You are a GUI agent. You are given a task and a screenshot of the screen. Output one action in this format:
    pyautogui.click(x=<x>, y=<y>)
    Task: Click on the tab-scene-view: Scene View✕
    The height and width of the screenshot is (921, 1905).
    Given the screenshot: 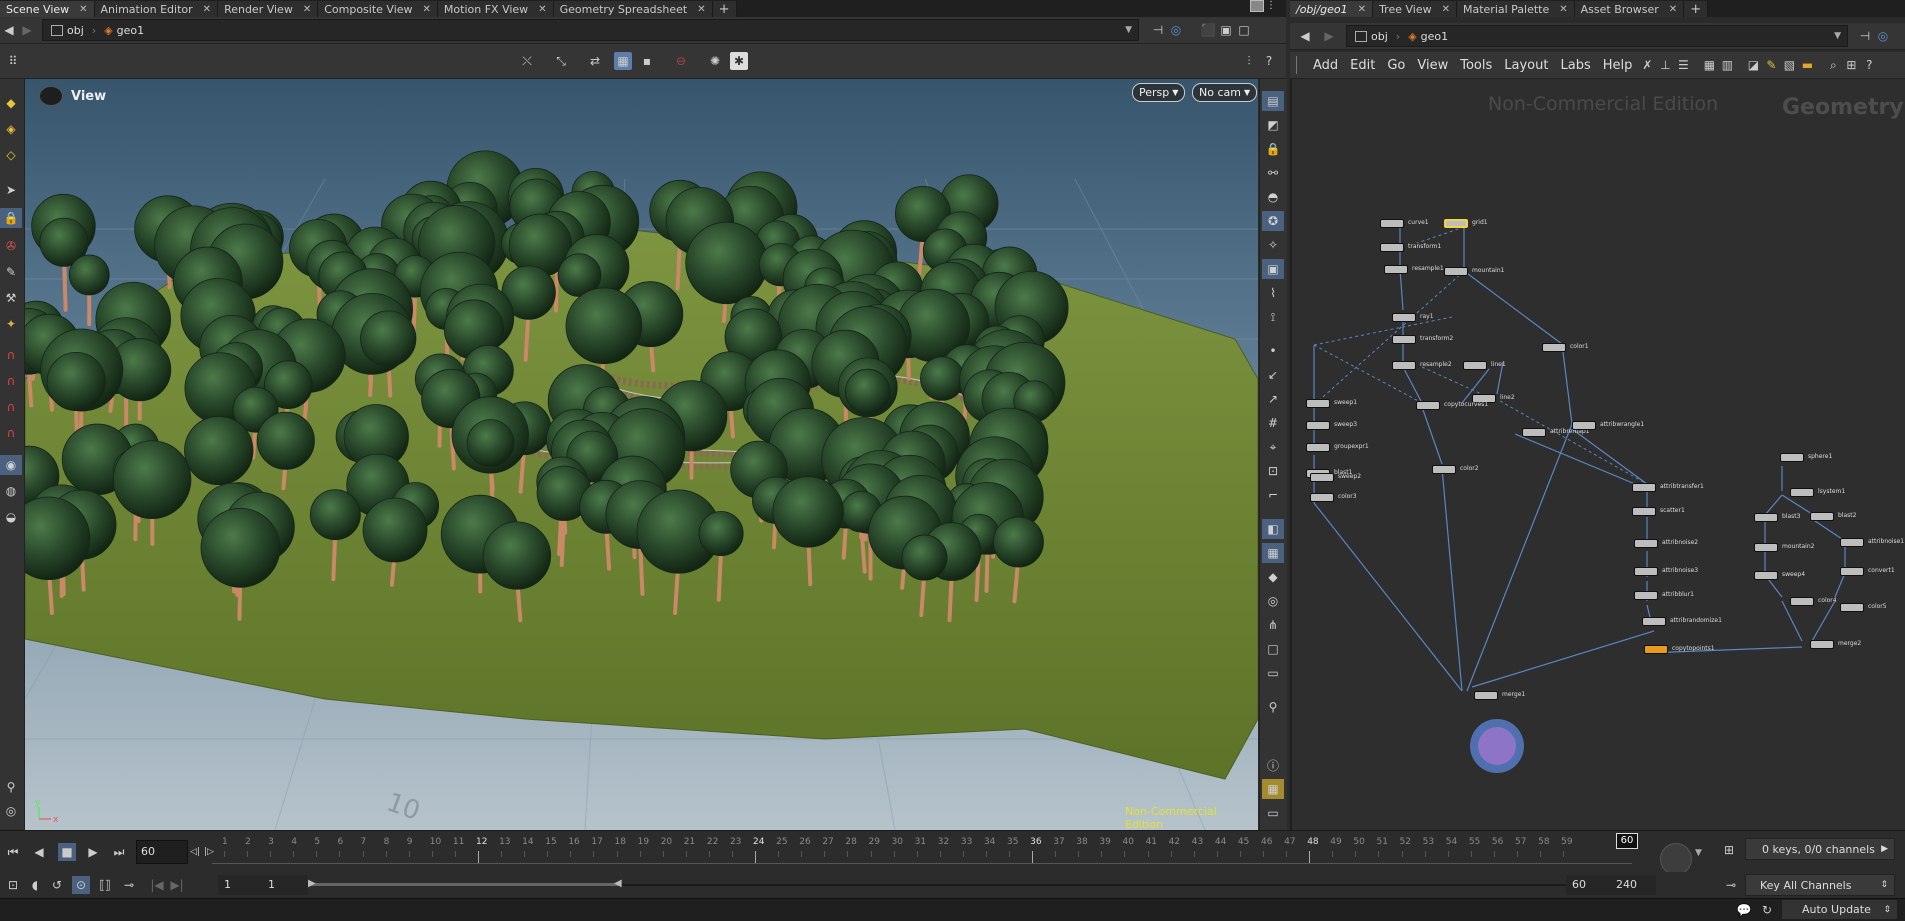 What is the action you would take?
    pyautogui.click(x=47, y=9)
    